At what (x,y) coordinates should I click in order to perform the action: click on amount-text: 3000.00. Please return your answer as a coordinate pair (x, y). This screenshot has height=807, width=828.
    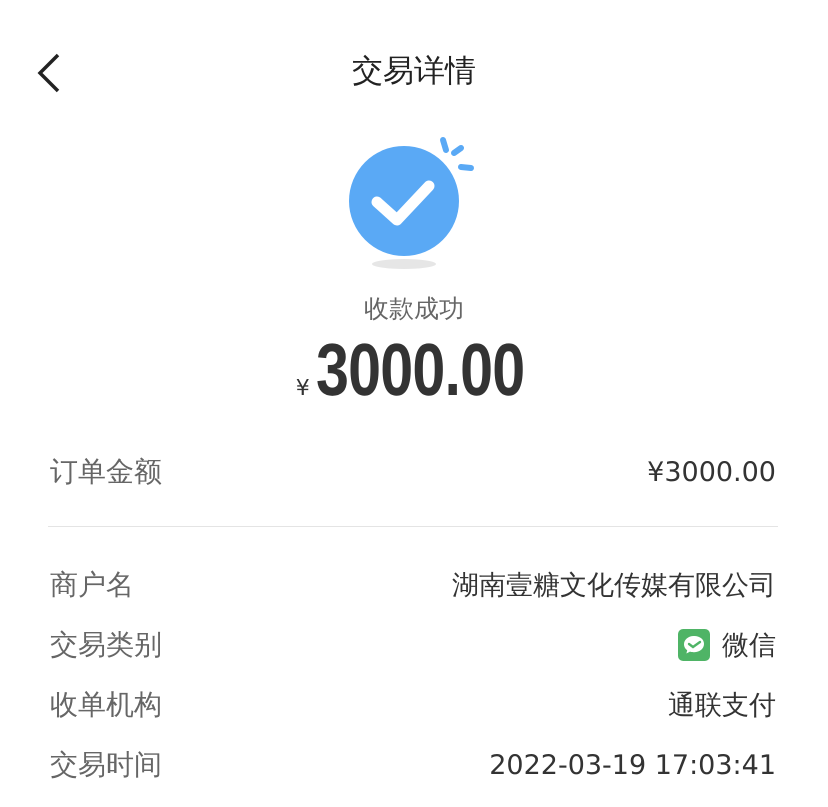
    Looking at the image, I should click on (420, 369).